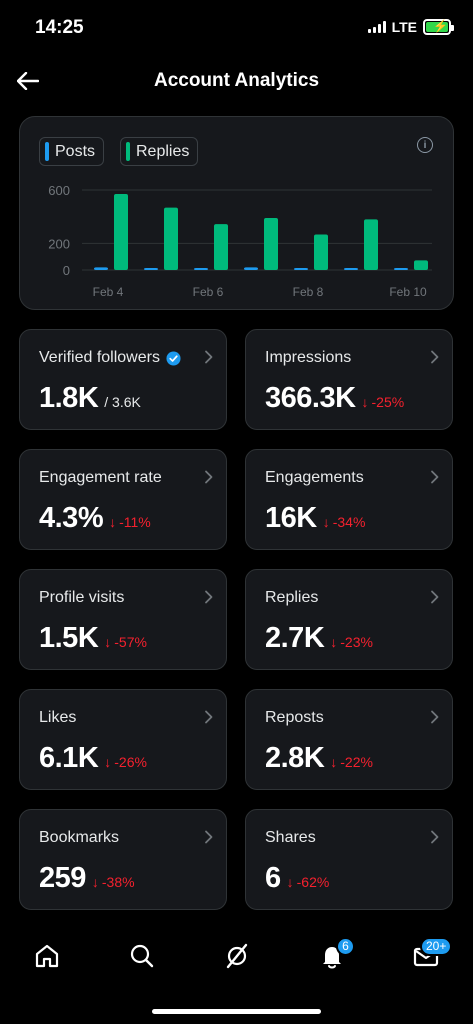 The image size is (473, 1024). Describe the element at coordinates (345, 946) in the screenshot. I see `notifications-badge: 6` at that location.